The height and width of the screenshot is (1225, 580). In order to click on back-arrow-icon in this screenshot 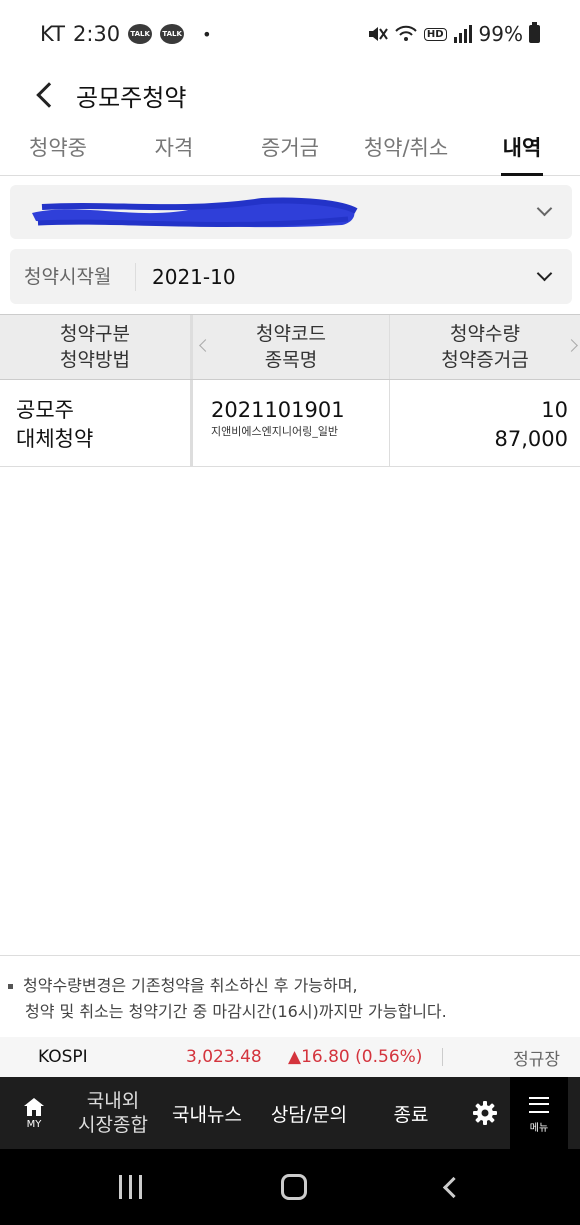, I will do `click(49, 95)`.